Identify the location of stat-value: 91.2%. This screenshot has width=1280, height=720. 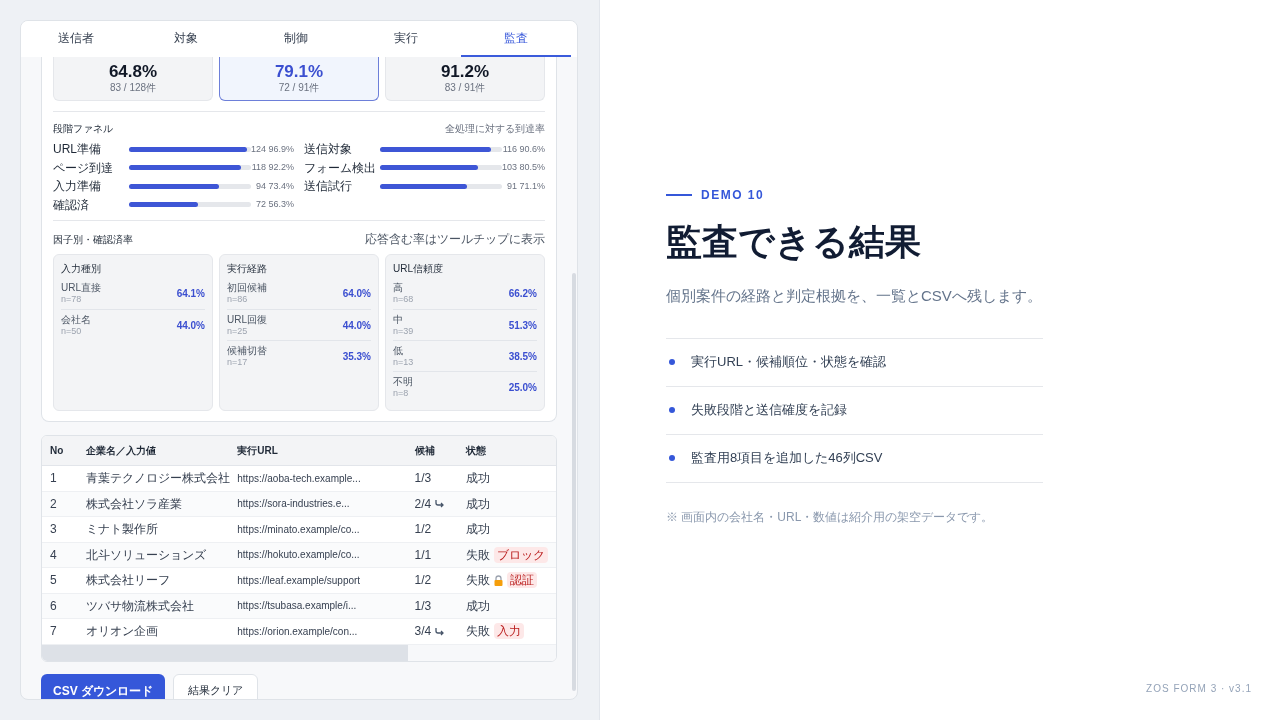
(465, 71).